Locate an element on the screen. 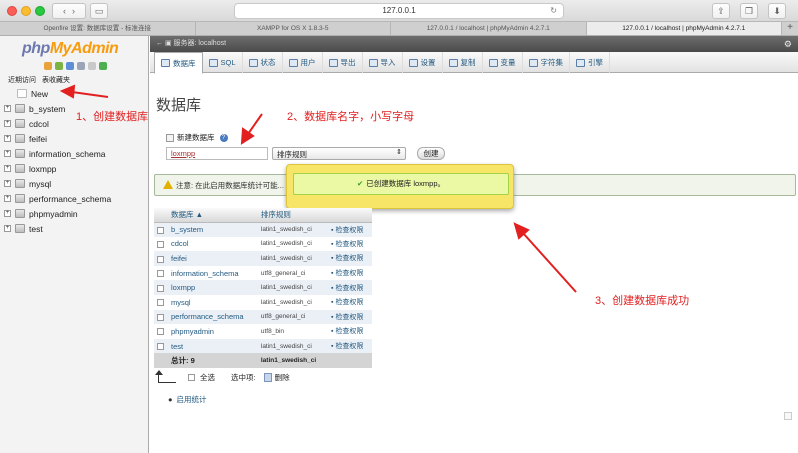  annotation-step3: 3、创建数据库成功 is located at coordinates (642, 301).